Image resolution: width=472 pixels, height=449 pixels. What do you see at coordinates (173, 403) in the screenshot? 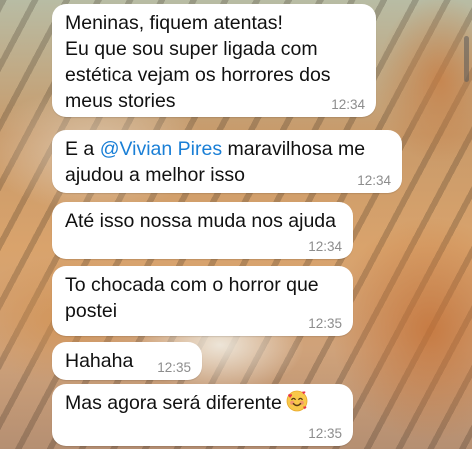
I see `message-text-body: Mas agora será diferente` at bounding box center [173, 403].